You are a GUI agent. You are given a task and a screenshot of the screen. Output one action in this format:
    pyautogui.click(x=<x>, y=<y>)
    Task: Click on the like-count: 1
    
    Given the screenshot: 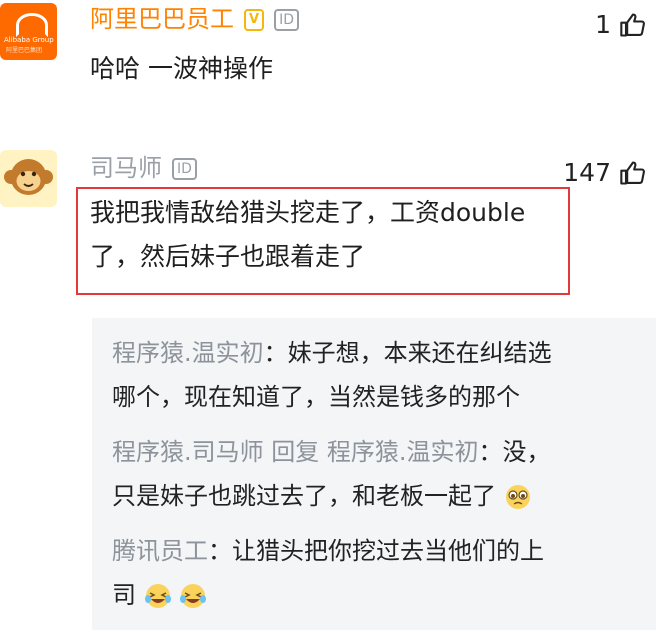 What is the action you would take?
    pyautogui.click(x=603, y=24)
    